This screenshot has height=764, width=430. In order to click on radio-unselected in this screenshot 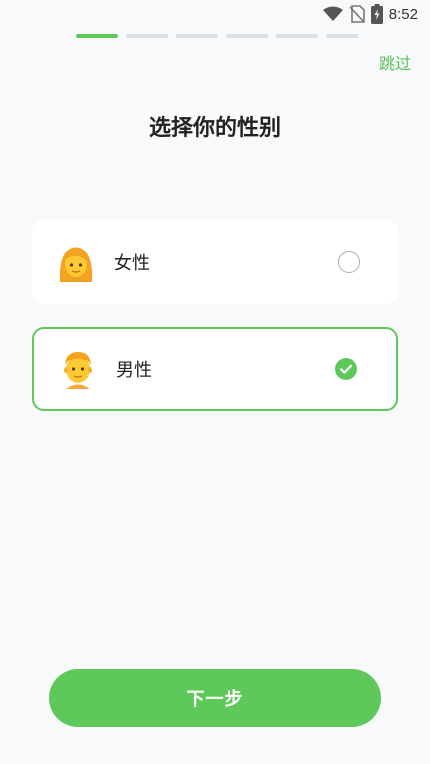, I will do `click(349, 262)`.